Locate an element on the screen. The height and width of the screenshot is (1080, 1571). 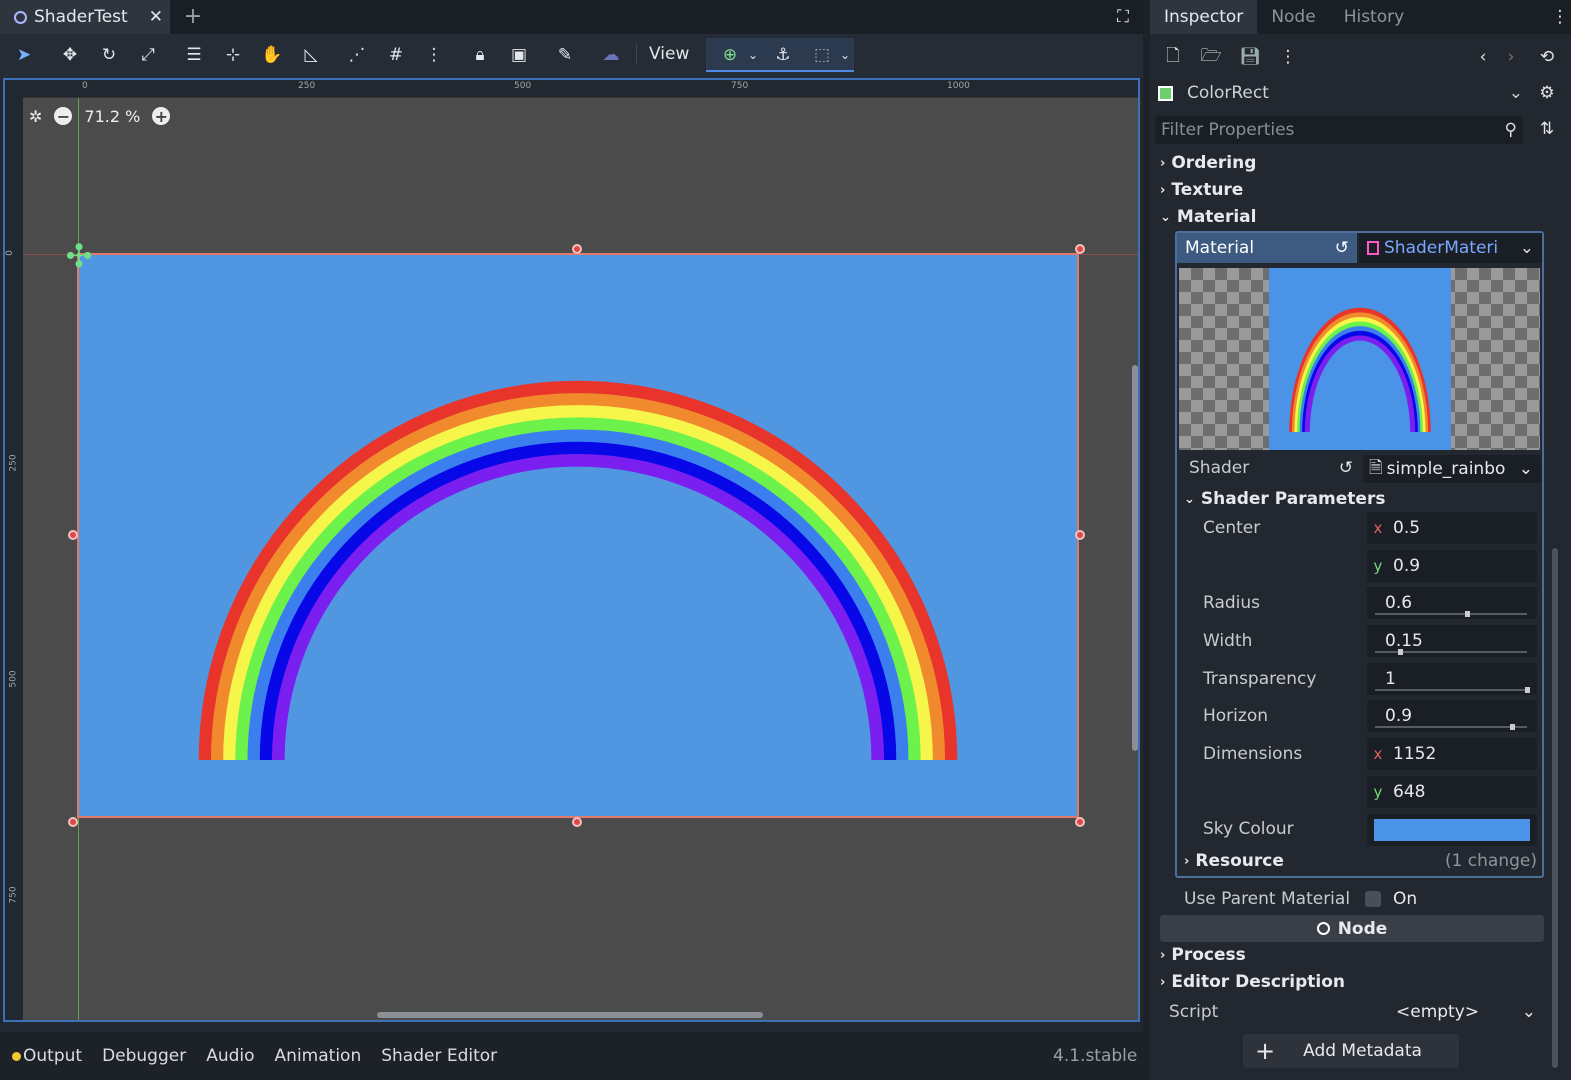
tab-debugger: Debugger is located at coordinates (144, 1056).